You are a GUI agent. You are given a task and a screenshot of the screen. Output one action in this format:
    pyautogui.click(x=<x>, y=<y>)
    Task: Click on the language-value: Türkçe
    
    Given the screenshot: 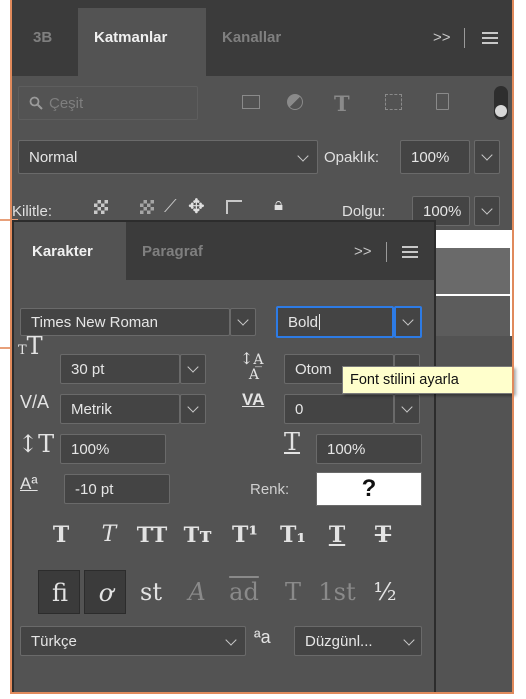 What is the action you would take?
    pyautogui.click(x=54, y=641)
    